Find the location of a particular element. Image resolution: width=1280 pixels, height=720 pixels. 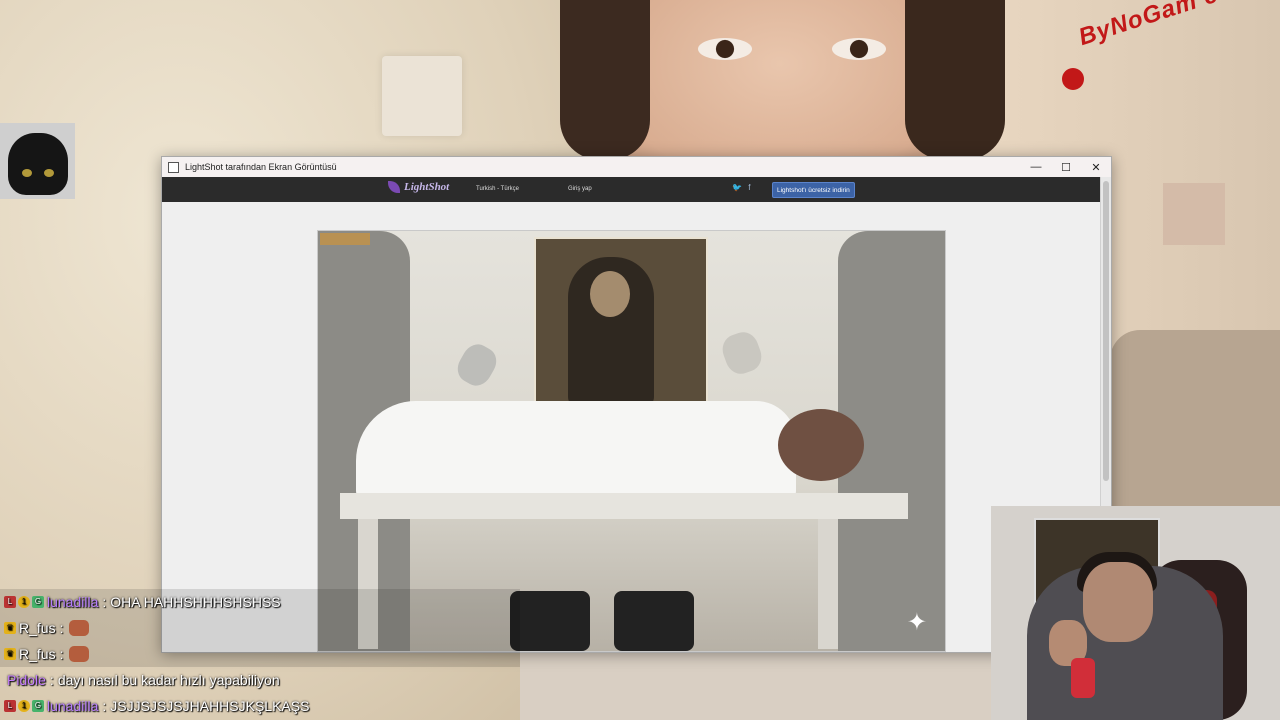

chat-text: JSJJSJSJSJHAHHSJKŞLKAŞS is located at coordinates (210, 706).